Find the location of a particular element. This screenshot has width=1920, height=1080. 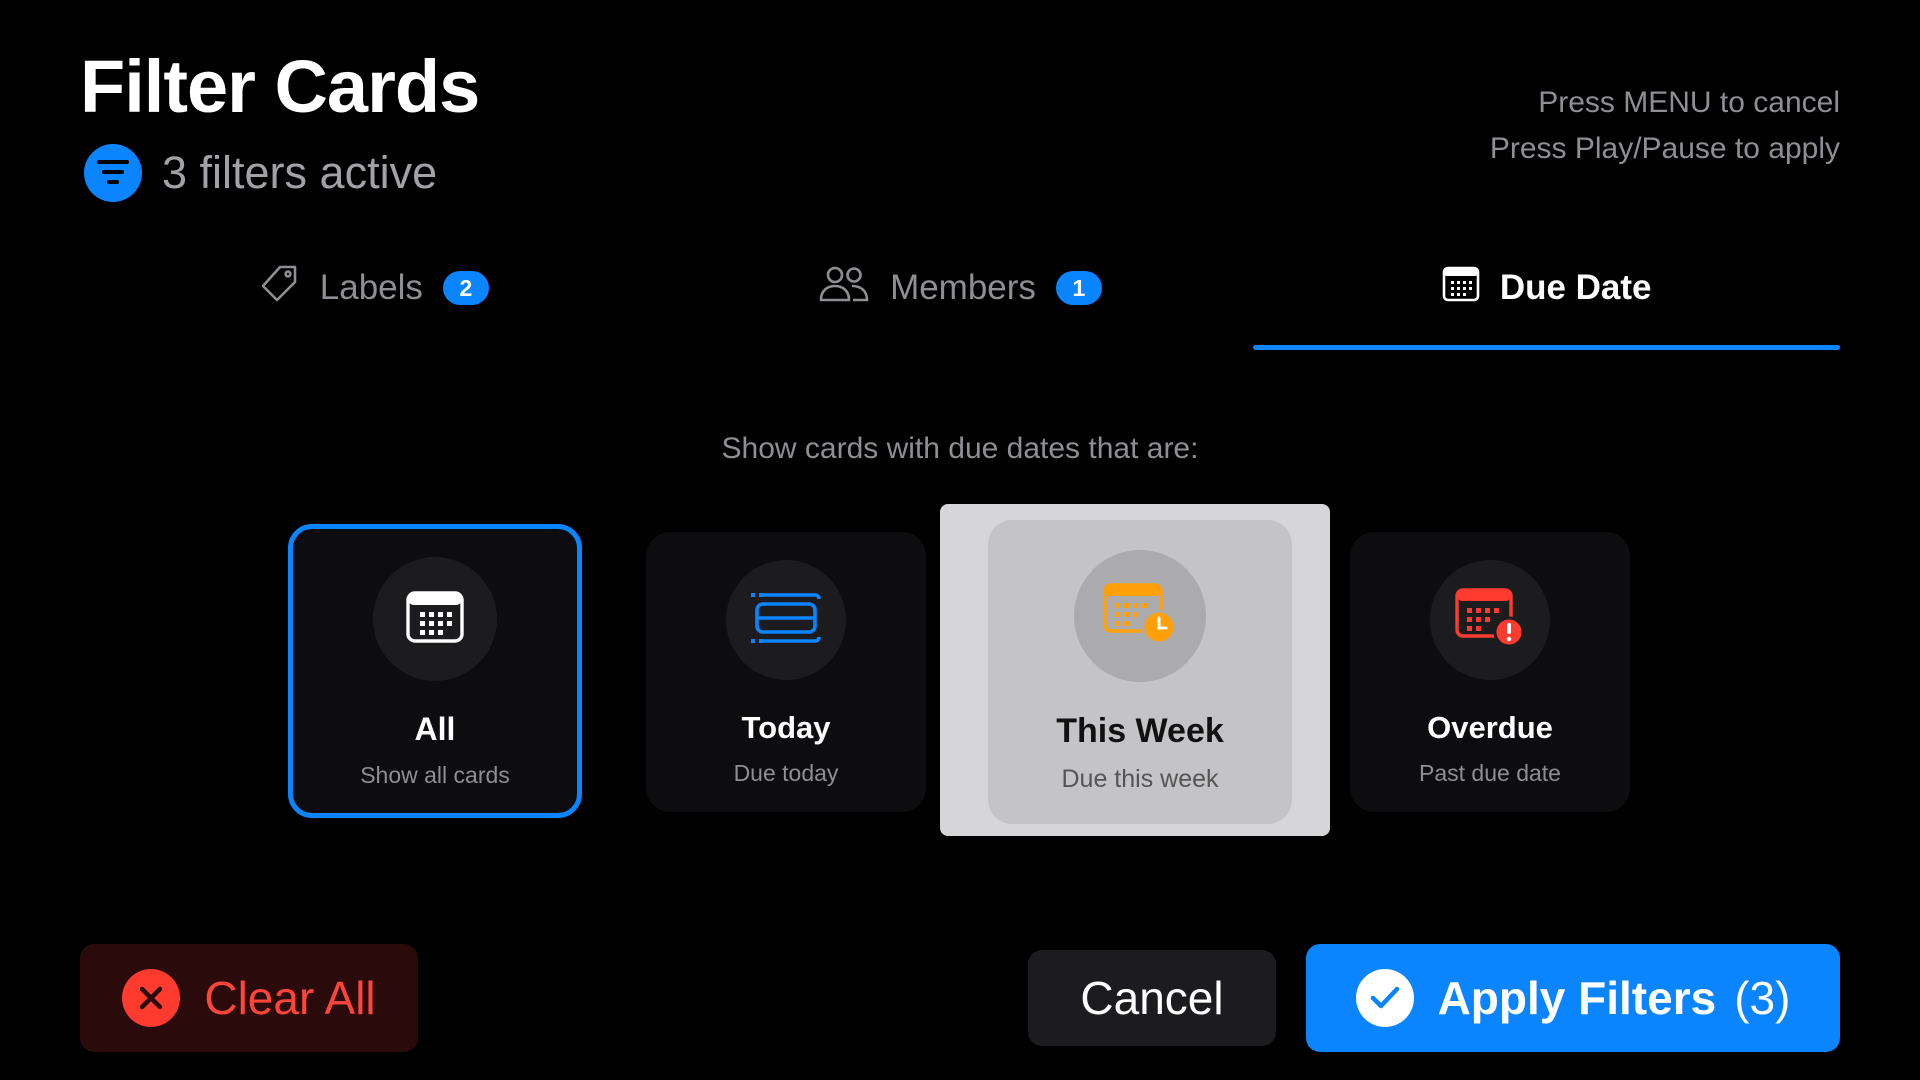

close-icon is located at coordinates (151, 998).